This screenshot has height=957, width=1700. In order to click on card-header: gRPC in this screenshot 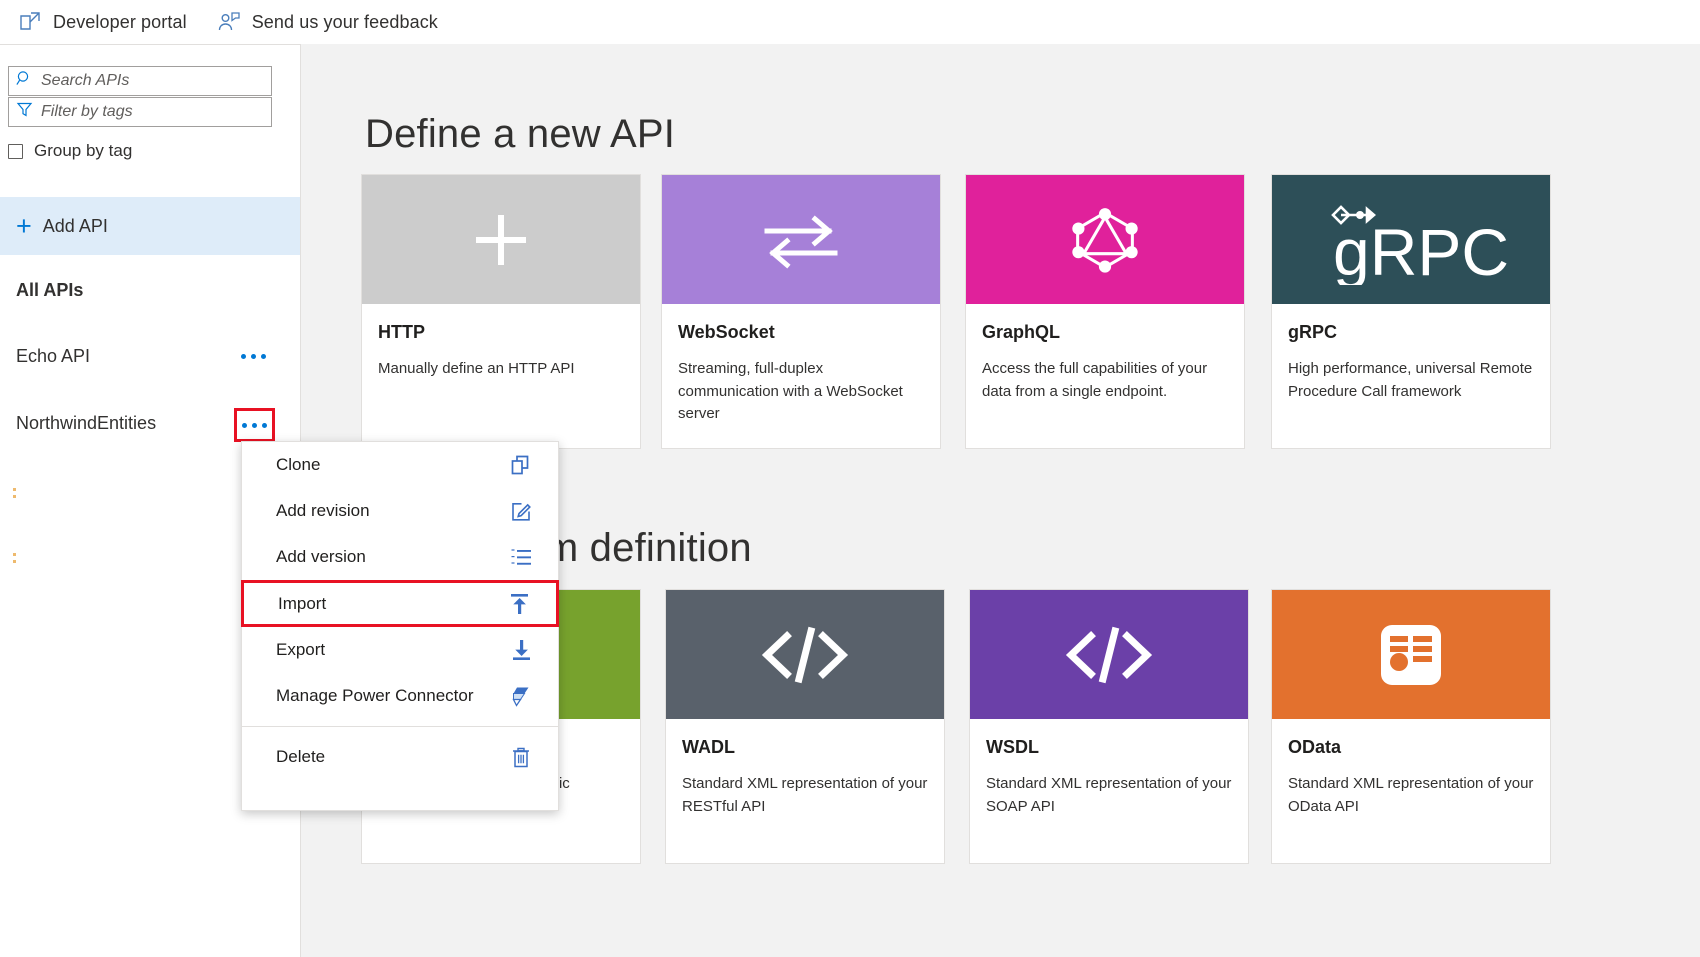, I will do `click(1411, 239)`.